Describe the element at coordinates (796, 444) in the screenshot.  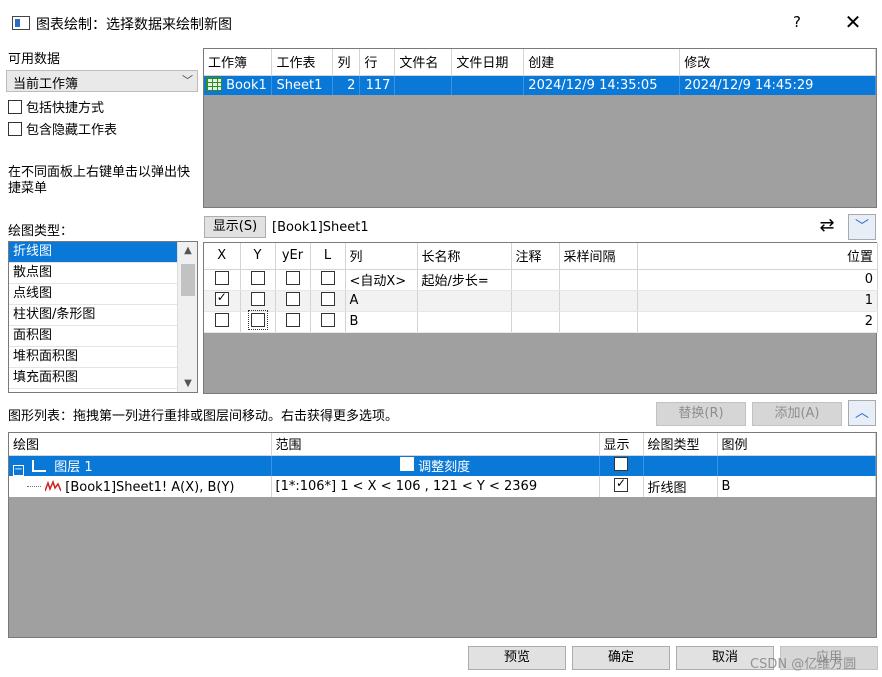
I see `col-header-legend: 图例` at that location.